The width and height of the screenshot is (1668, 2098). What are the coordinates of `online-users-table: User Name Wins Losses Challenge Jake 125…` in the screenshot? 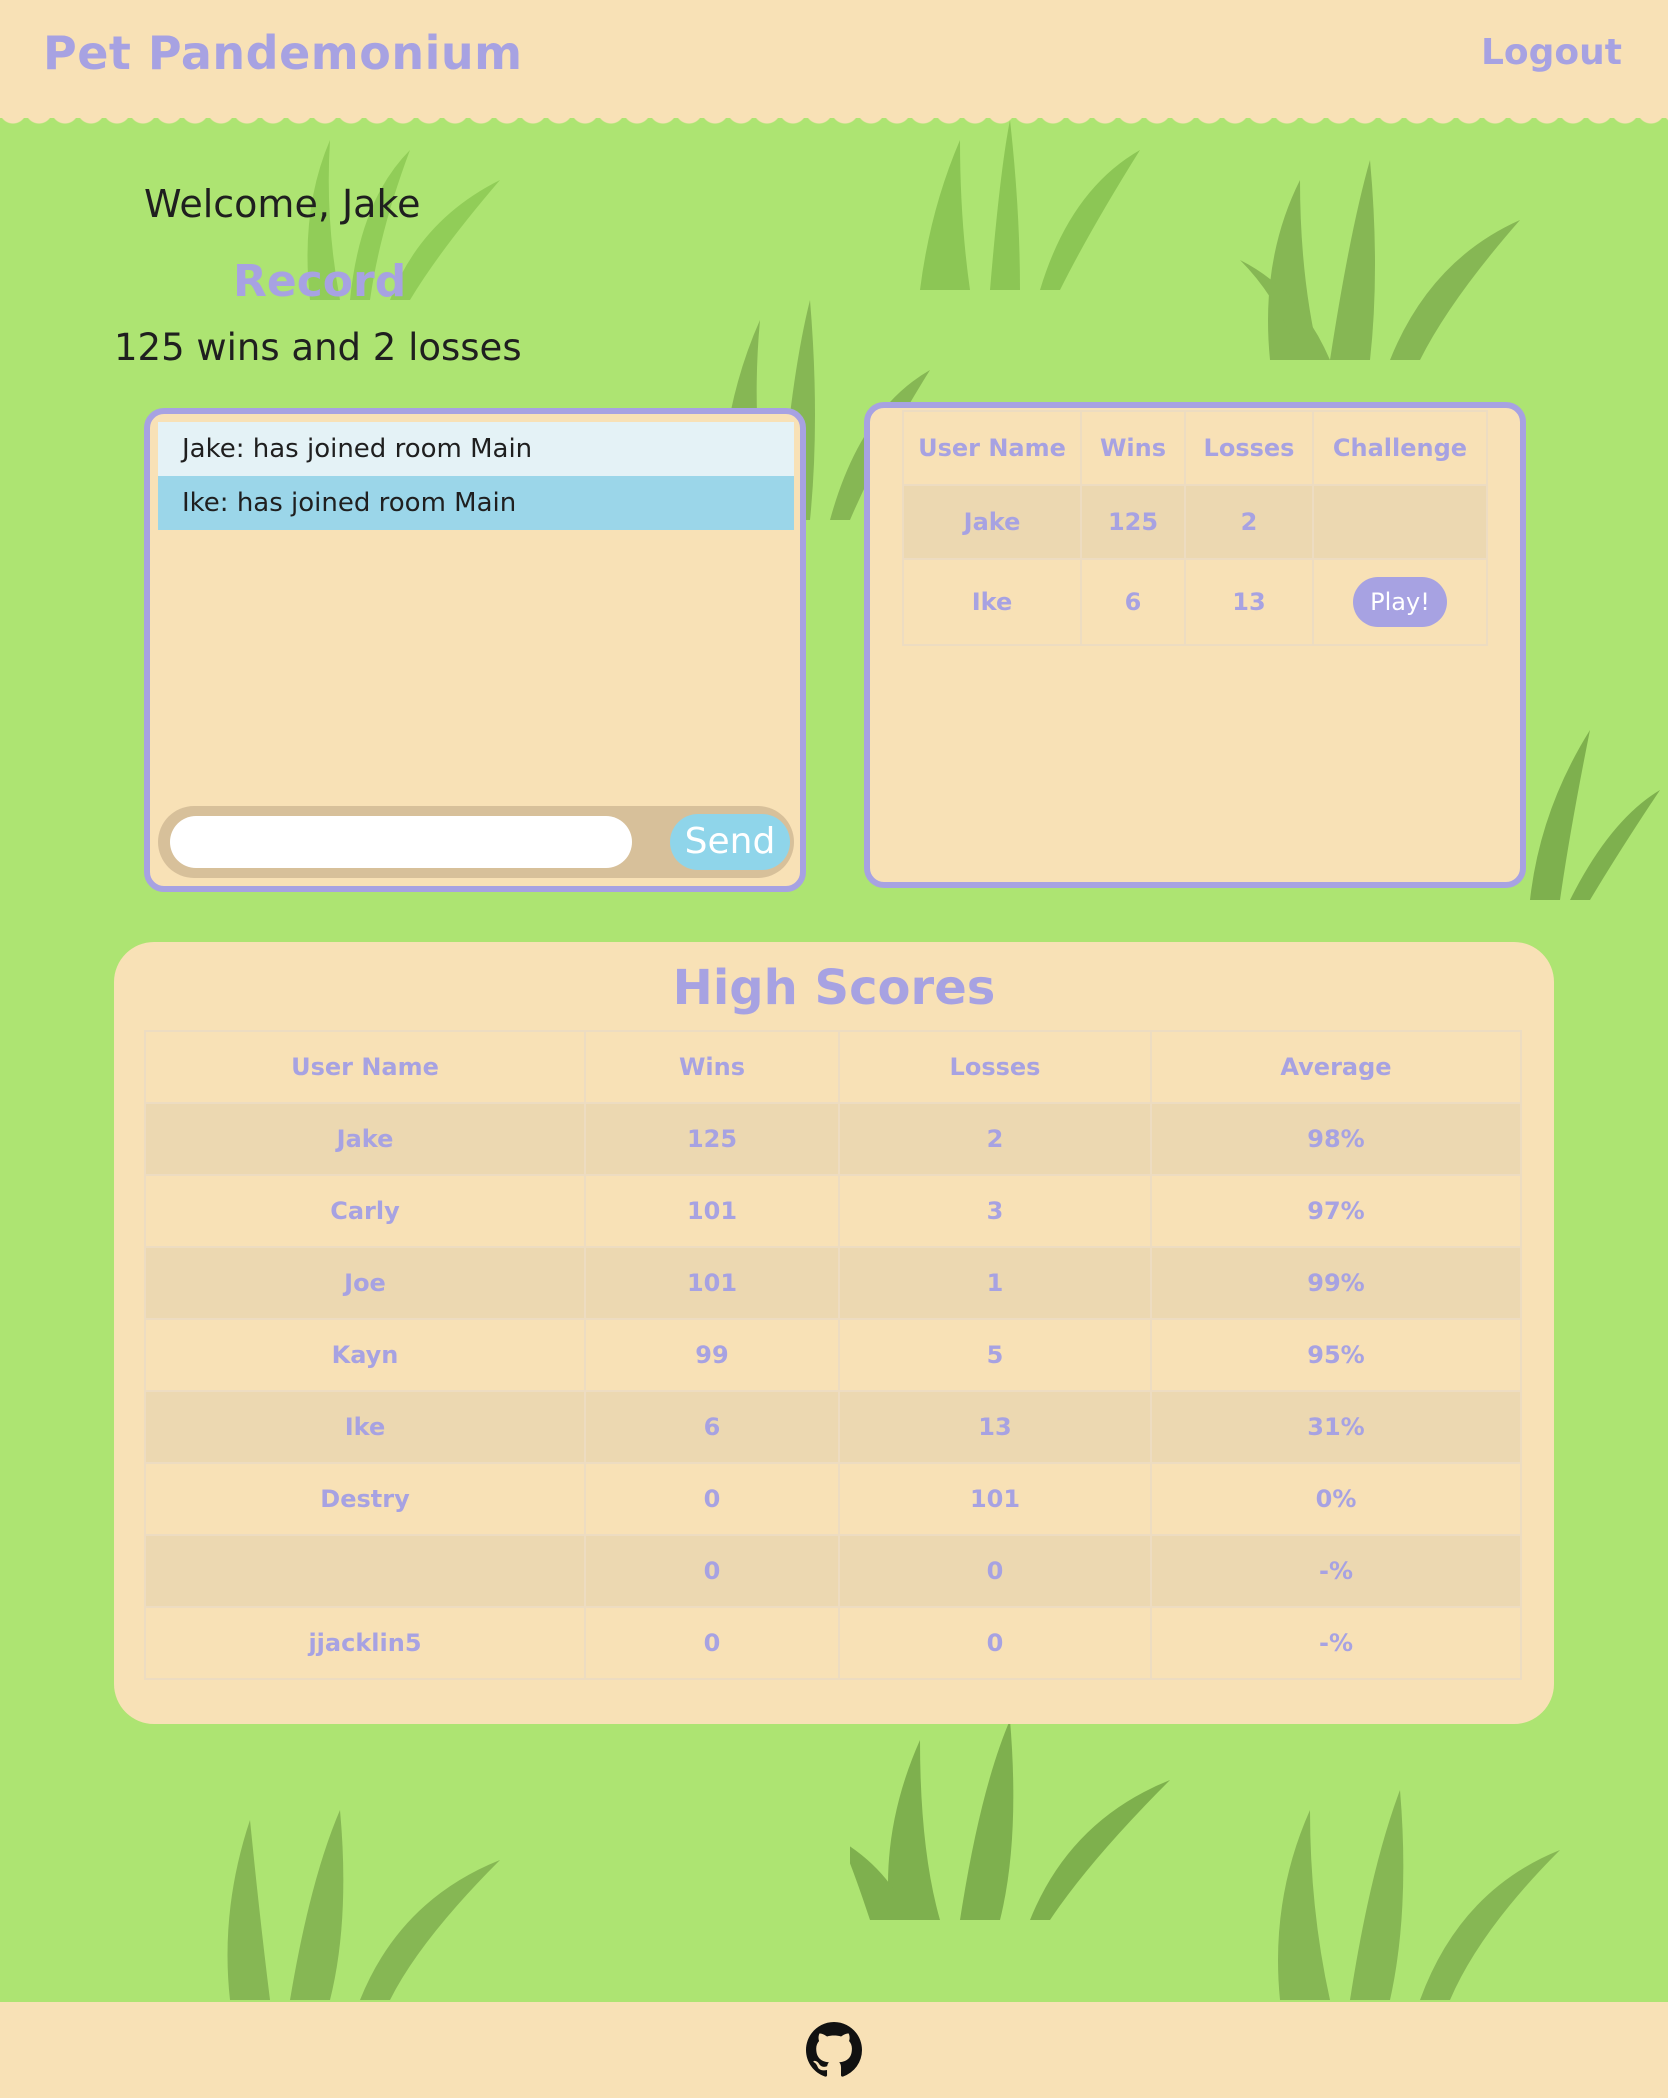 It's located at (1195, 528).